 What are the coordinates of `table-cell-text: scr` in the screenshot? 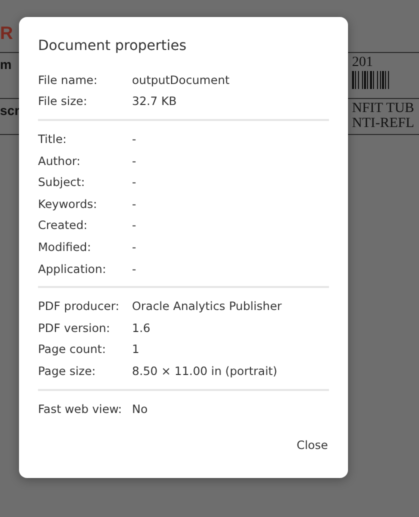 It's located at (10, 111).